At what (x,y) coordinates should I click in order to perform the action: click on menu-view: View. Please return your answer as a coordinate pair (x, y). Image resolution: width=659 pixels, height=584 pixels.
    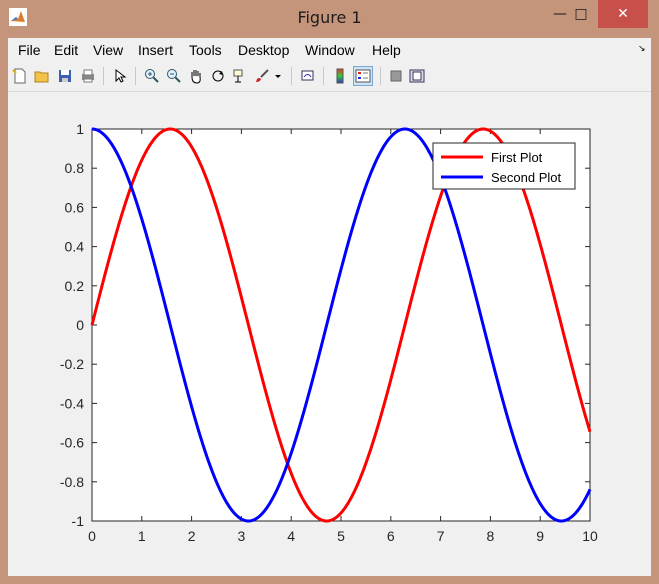
    Looking at the image, I should click on (108, 50).